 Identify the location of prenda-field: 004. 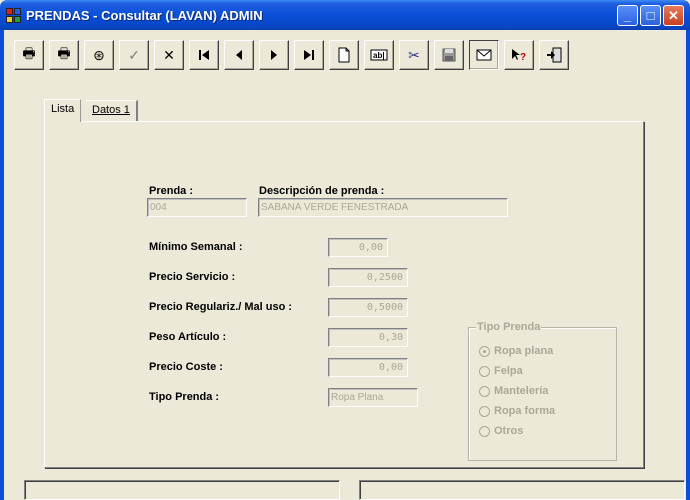
(197, 207).